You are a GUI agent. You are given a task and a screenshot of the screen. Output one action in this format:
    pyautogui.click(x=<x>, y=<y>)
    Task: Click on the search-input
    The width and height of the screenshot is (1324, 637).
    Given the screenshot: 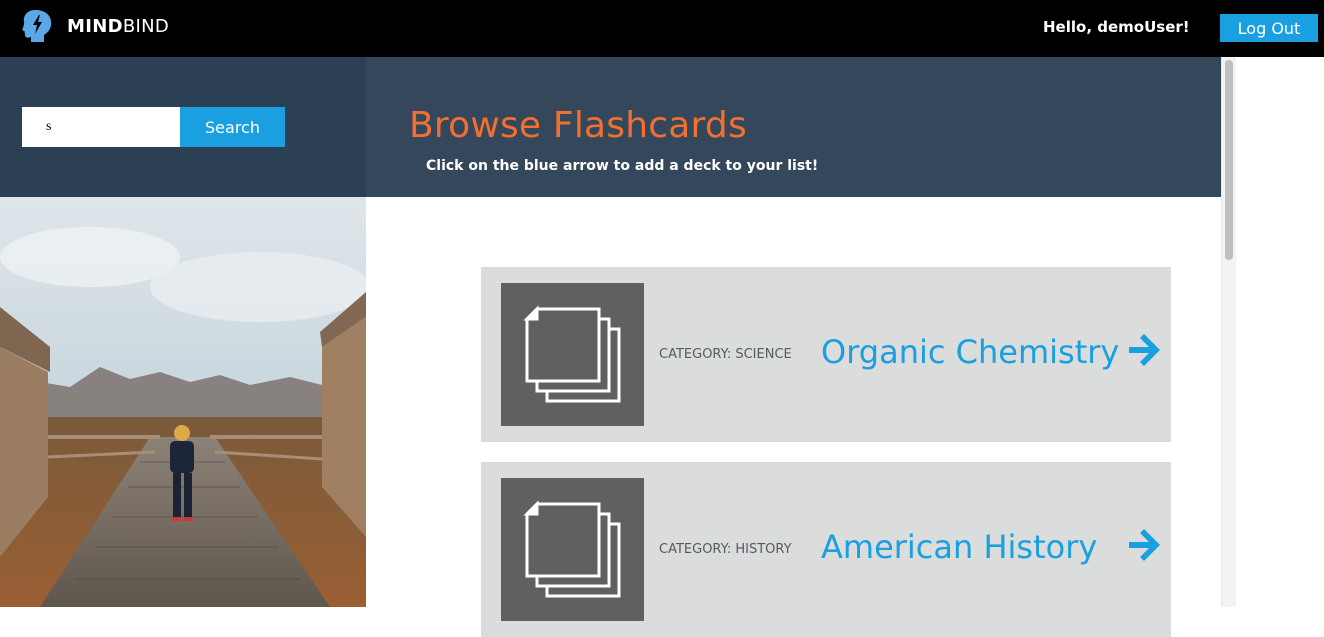 What is the action you would take?
    pyautogui.click(x=101, y=127)
    